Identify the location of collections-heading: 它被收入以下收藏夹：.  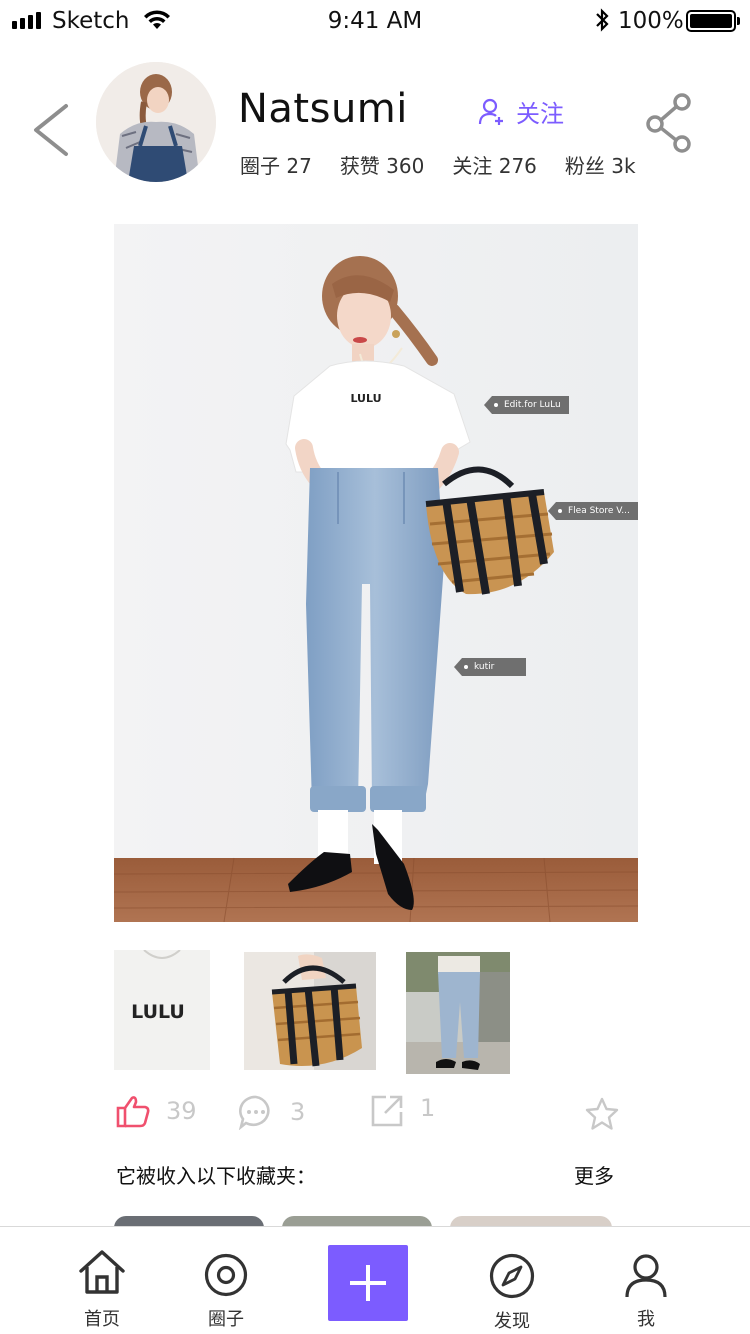
(216, 1176).